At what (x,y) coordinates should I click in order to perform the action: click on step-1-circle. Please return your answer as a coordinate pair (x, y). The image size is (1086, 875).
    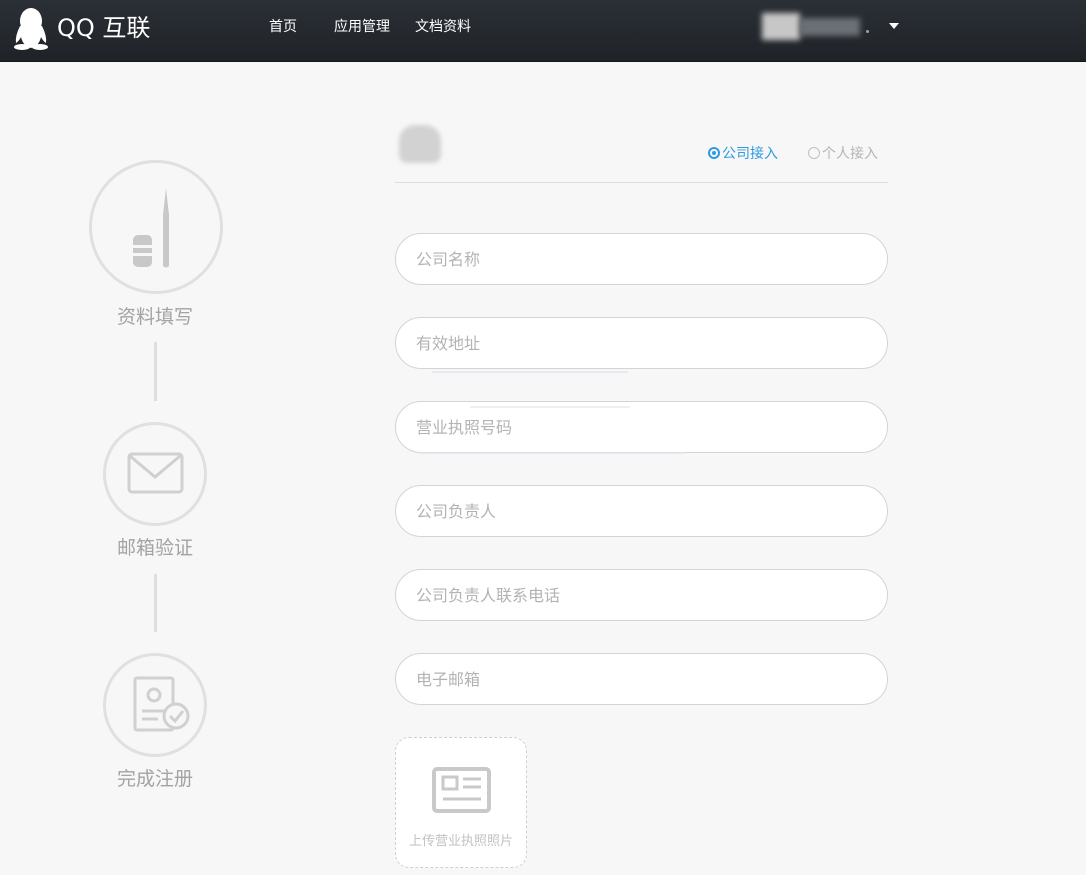
    Looking at the image, I should click on (156, 227).